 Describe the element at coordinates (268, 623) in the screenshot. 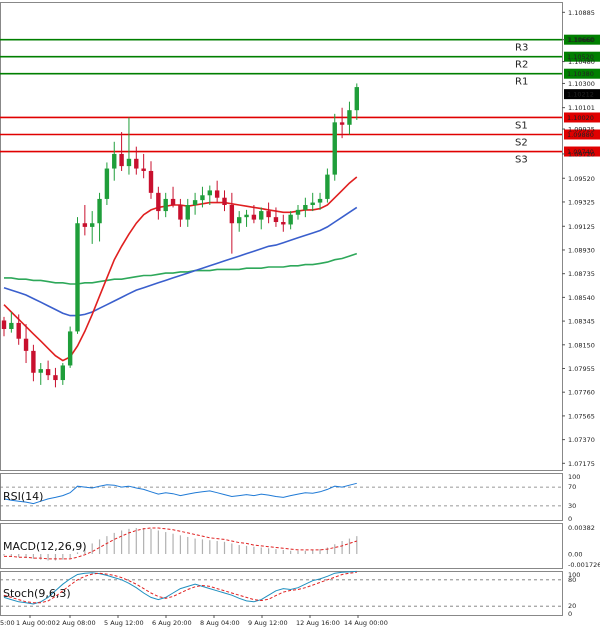

I see `x-tick-label: 9 Aug 12:00` at that location.